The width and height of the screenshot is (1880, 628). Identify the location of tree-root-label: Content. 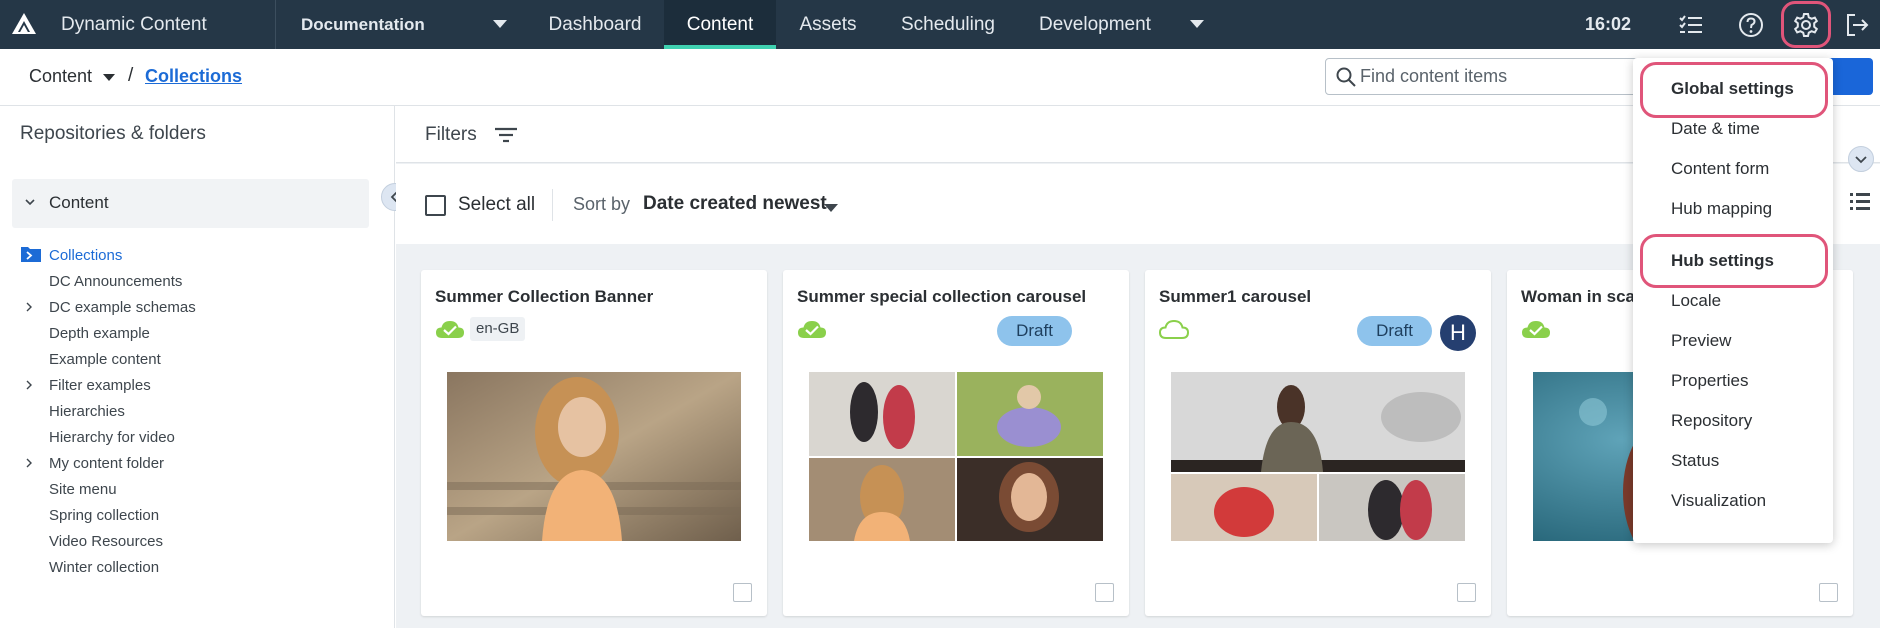
(79, 202).